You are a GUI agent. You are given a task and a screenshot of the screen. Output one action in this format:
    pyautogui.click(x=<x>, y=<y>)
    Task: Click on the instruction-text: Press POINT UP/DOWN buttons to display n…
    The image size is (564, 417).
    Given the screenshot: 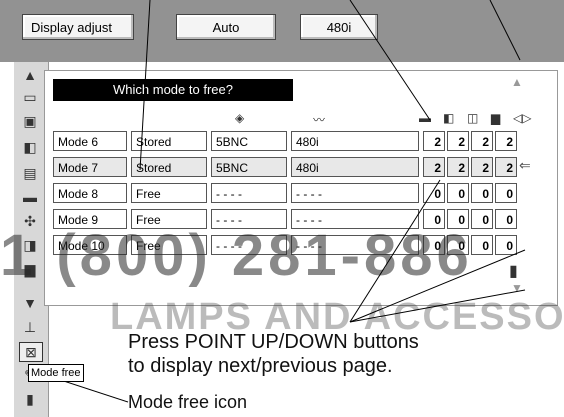 What is the action you would take?
    pyautogui.click(x=273, y=354)
    